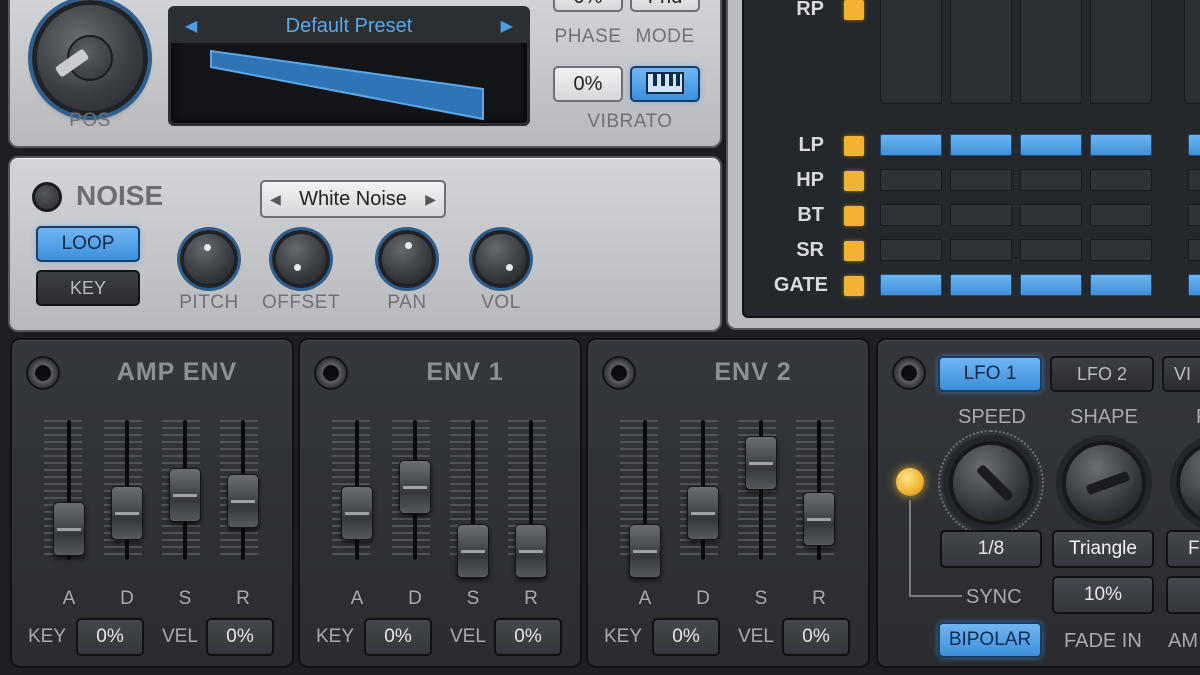 The width and height of the screenshot is (1200, 675). What do you see at coordinates (209, 259) in the screenshot?
I see `pitch-knob` at bounding box center [209, 259].